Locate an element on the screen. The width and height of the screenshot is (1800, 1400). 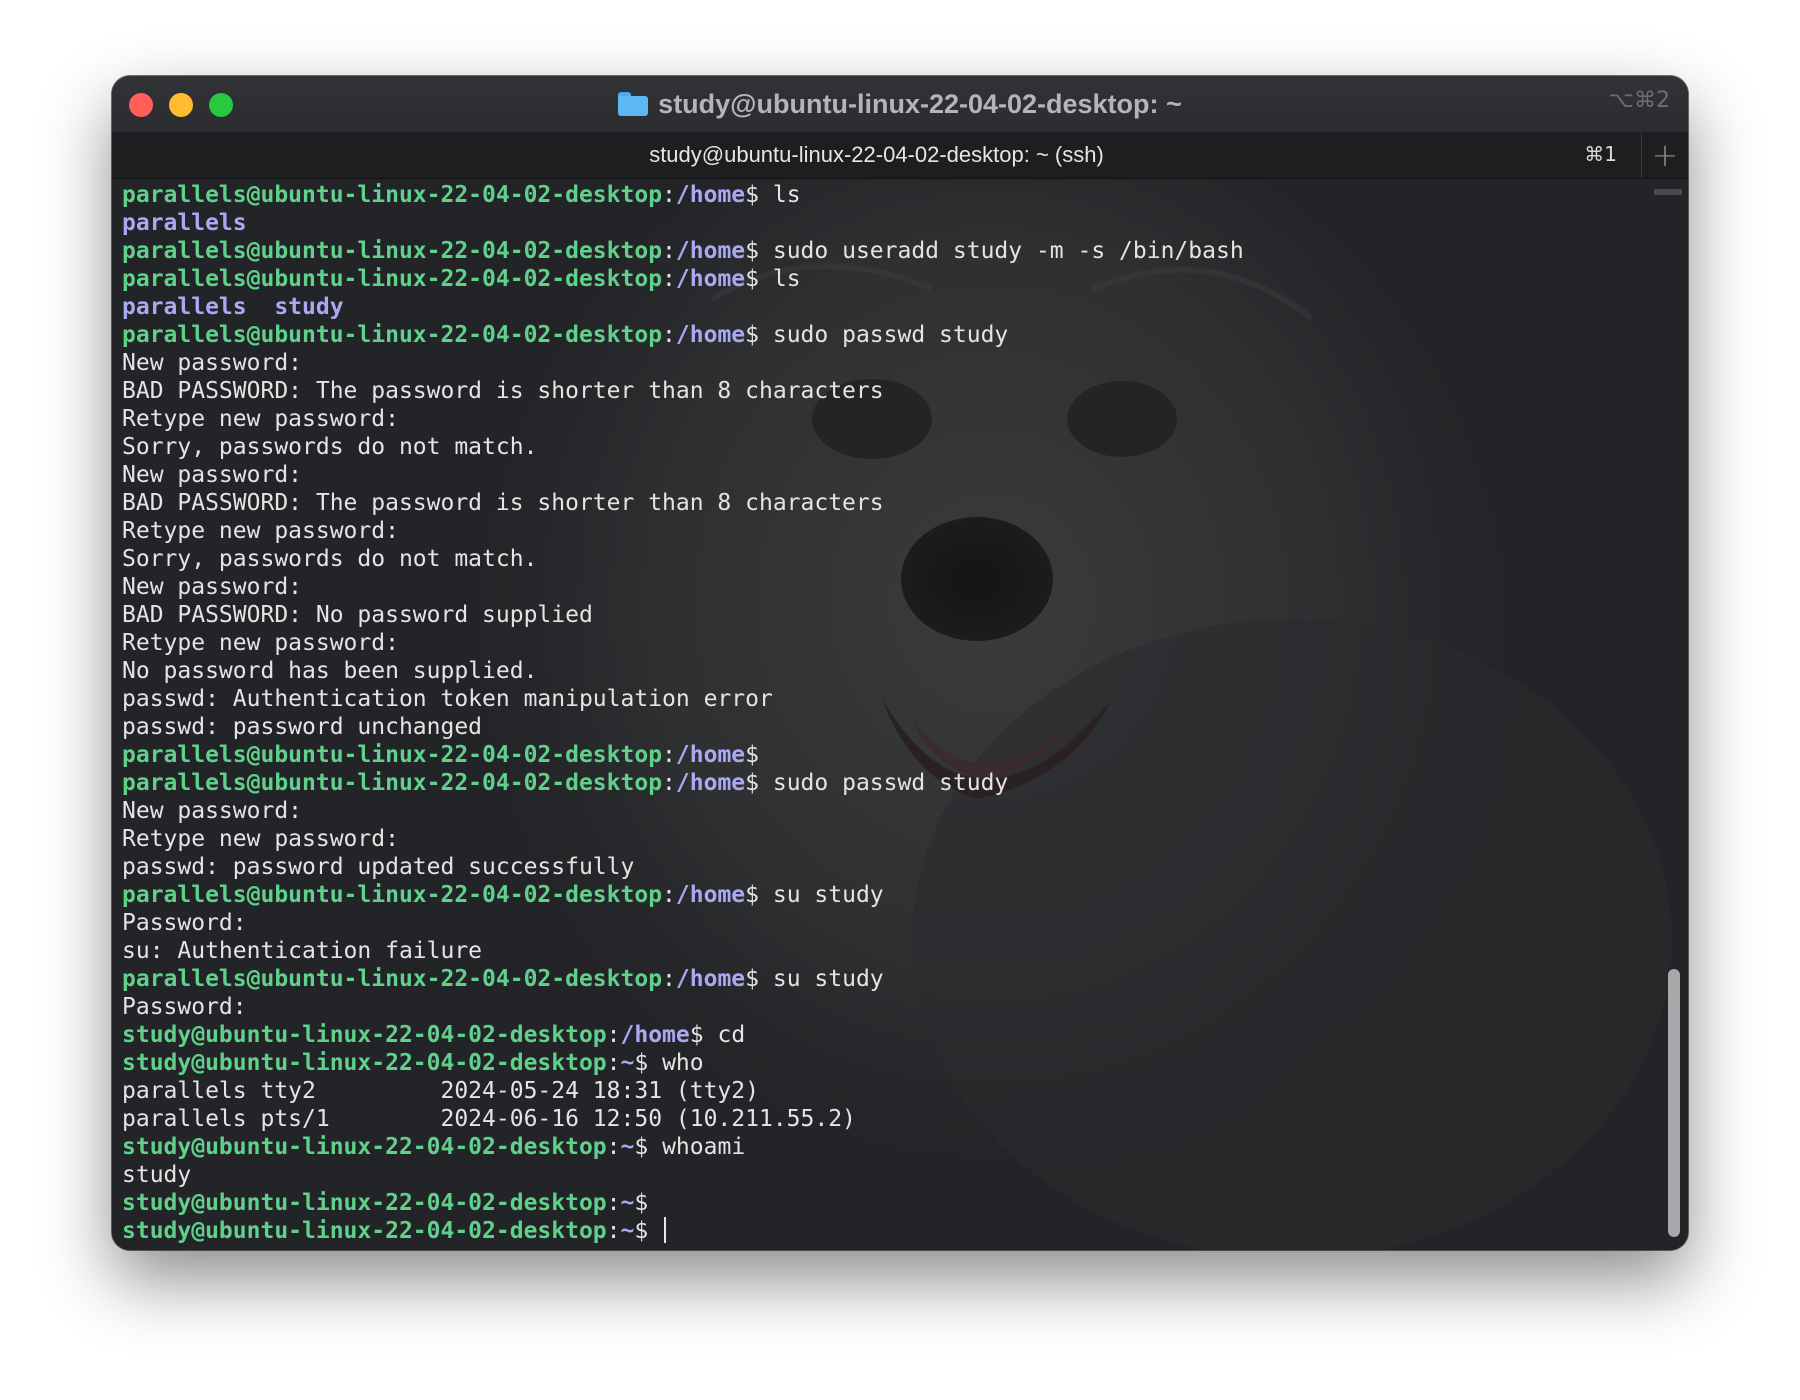
output-line: No password has been supplied. is located at coordinates (683, 671).